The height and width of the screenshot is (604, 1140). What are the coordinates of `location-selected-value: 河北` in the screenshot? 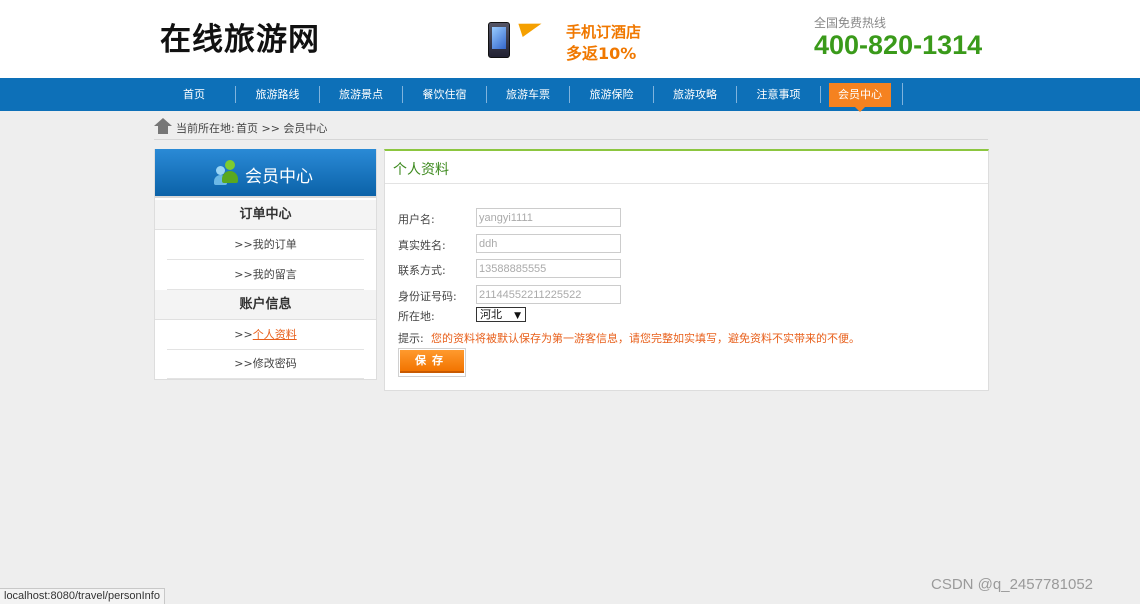 It's located at (491, 314).